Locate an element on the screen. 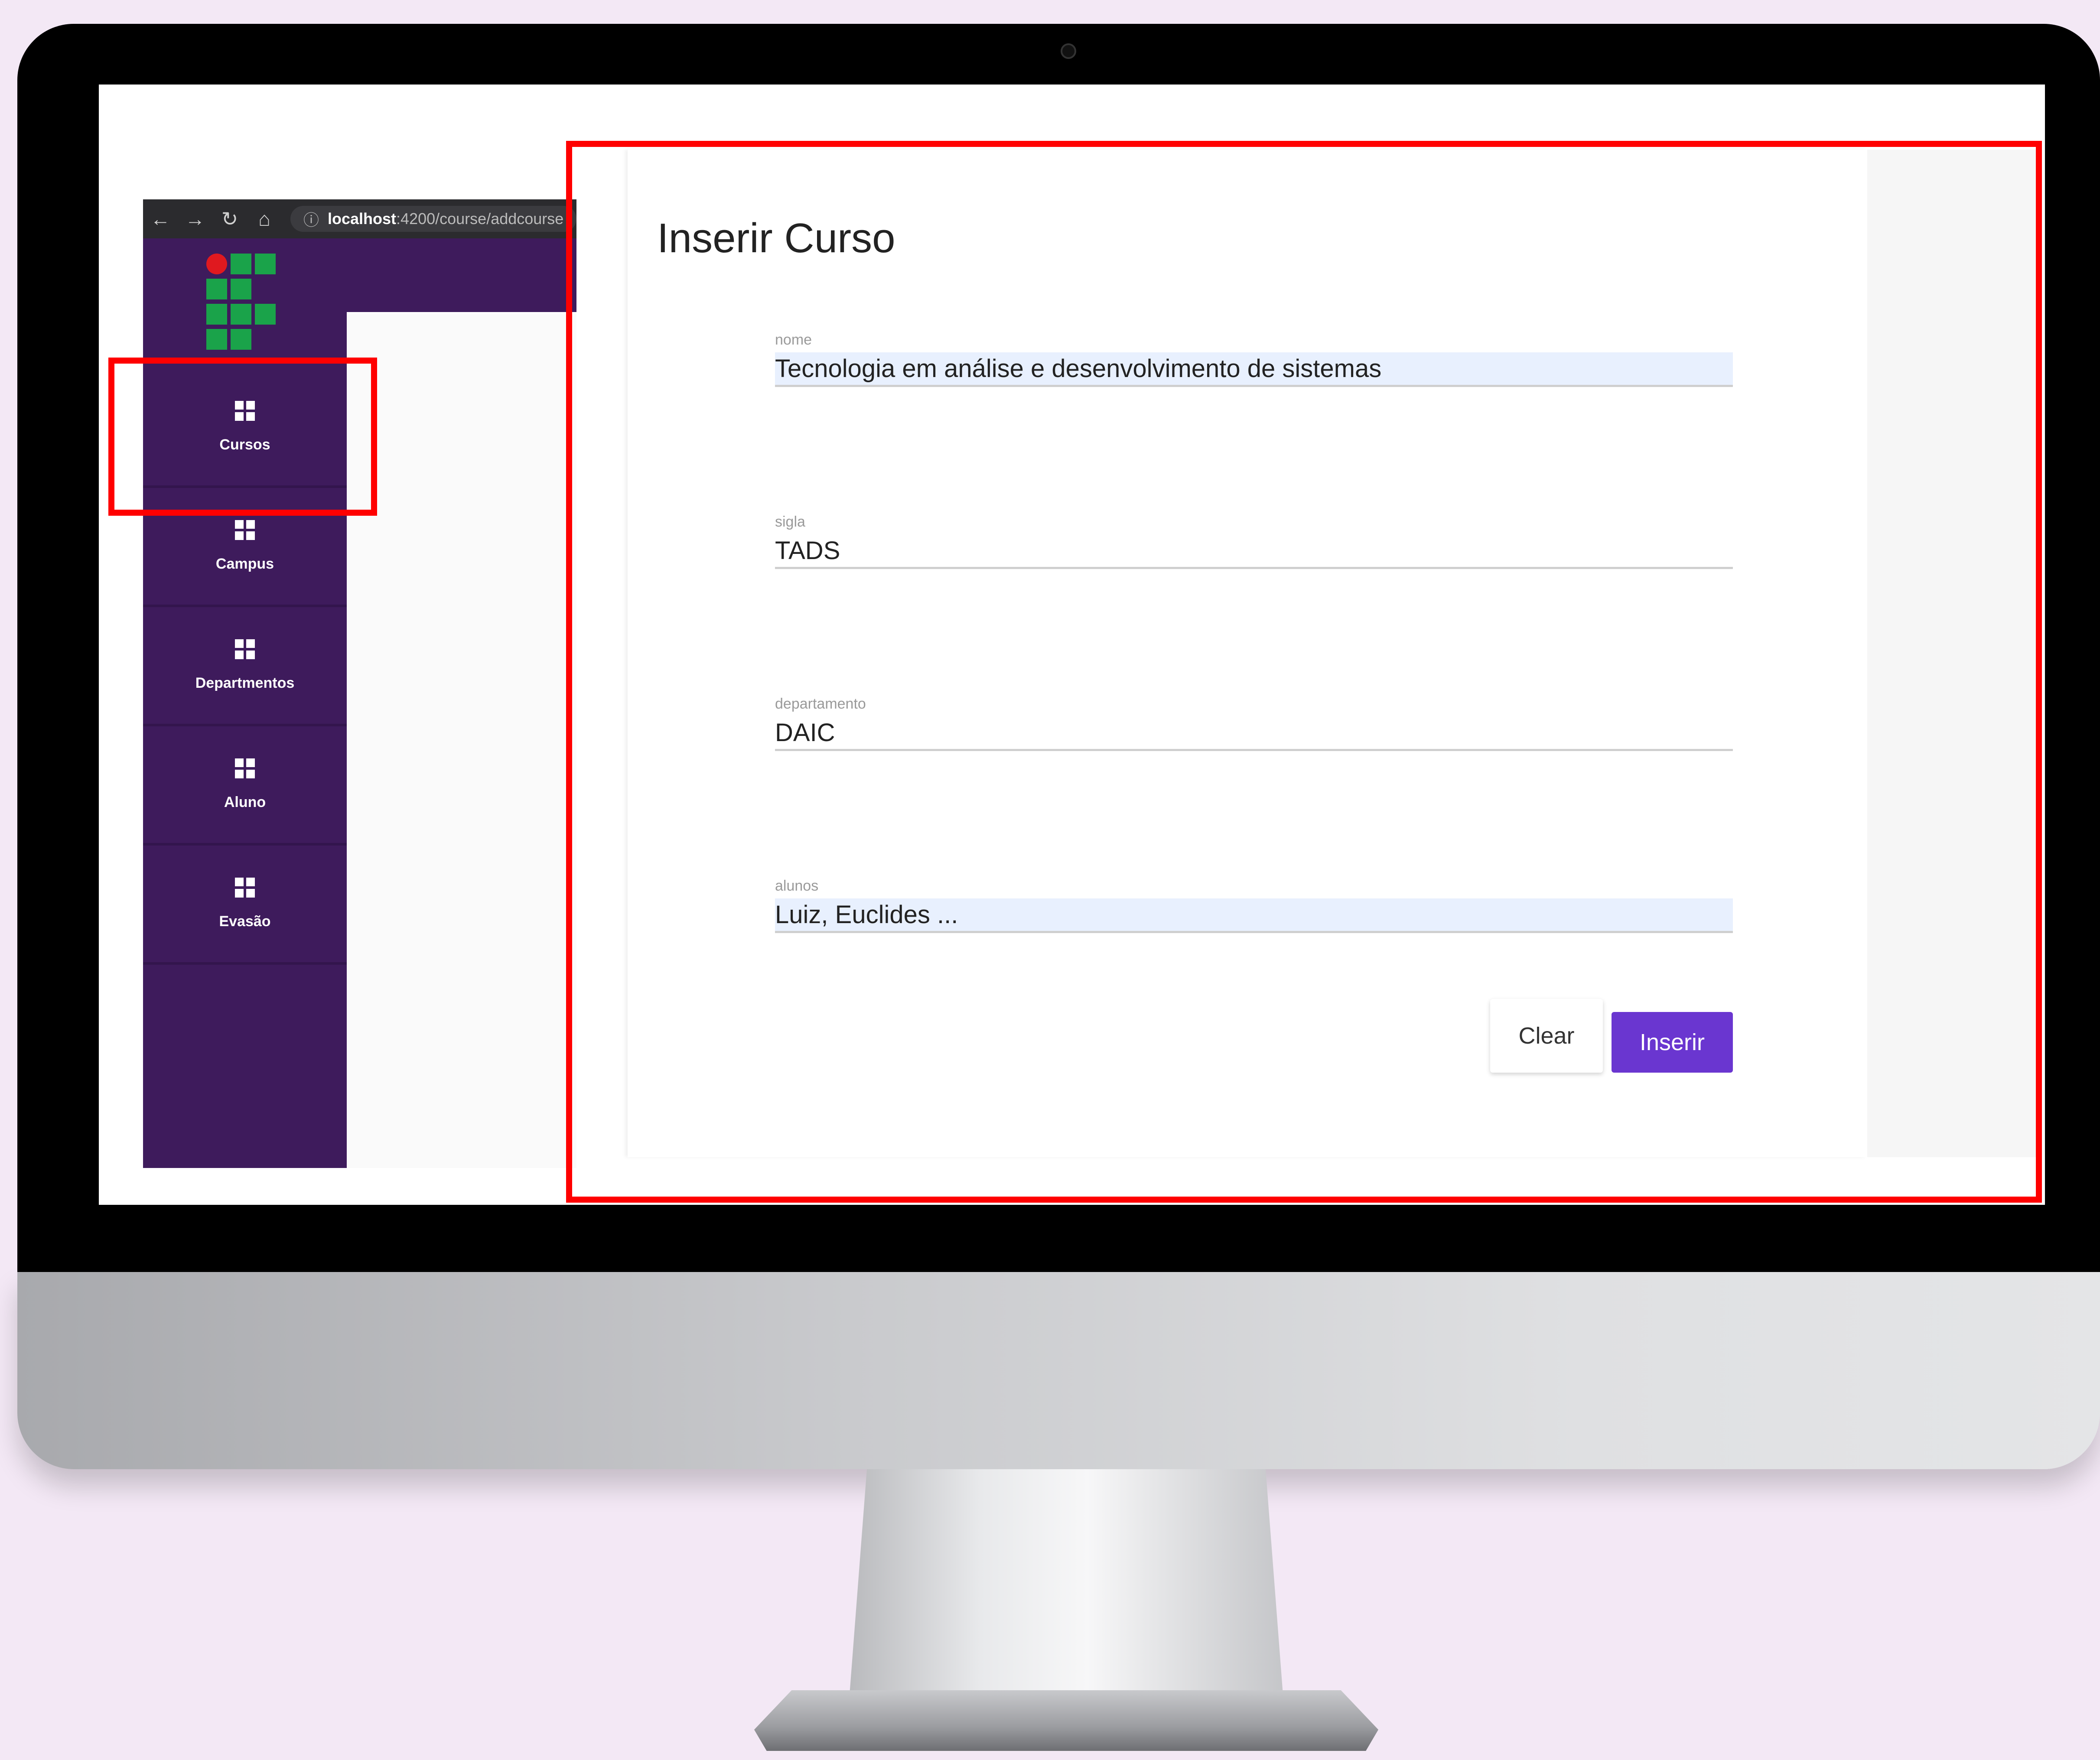 Image resolution: width=2100 pixels, height=1760 pixels. info-icon: ⓘ is located at coordinates (311, 220).